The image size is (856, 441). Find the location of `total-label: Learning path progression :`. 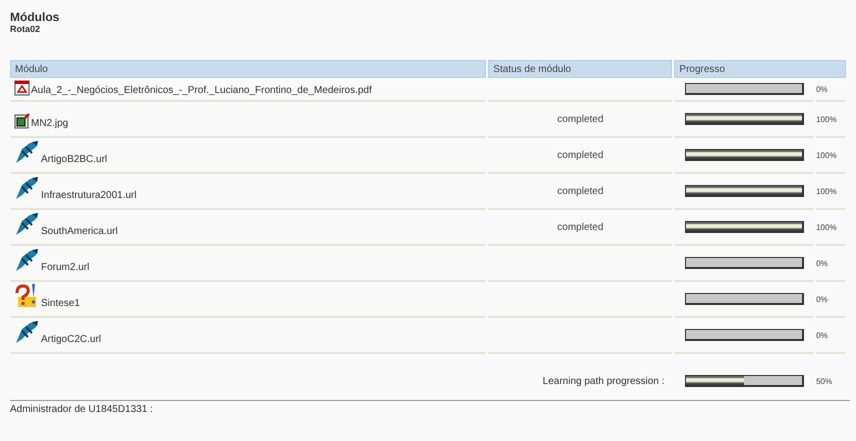

total-label: Learning path progression : is located at coordinates (603, 381).